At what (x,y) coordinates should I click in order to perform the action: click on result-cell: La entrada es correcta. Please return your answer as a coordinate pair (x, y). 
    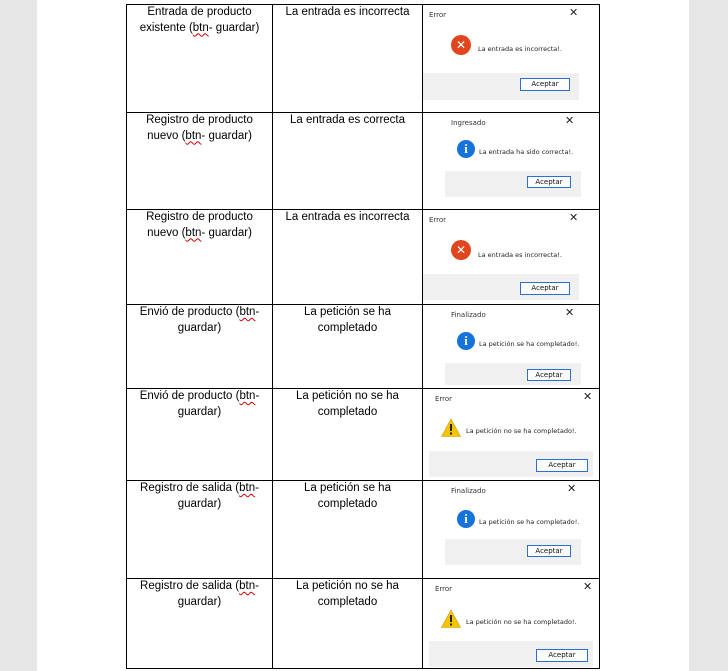
    Looking at the image, I should click on (347, 161).